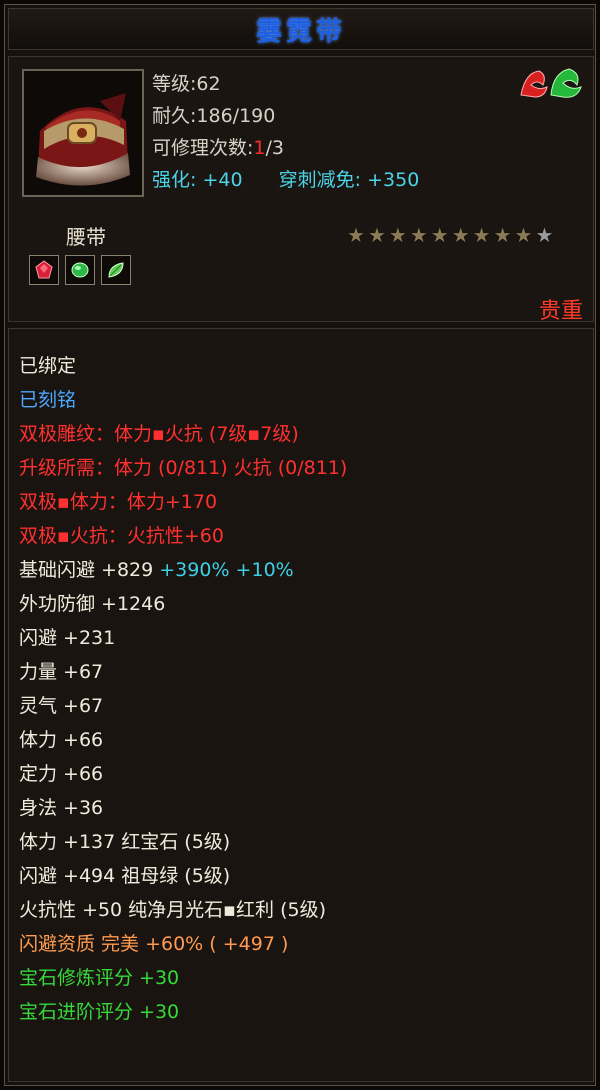  What do you see at coordinates (275, 148) in the screenshot?
I see `repair-total: /3` at bounding box center [275, 148].